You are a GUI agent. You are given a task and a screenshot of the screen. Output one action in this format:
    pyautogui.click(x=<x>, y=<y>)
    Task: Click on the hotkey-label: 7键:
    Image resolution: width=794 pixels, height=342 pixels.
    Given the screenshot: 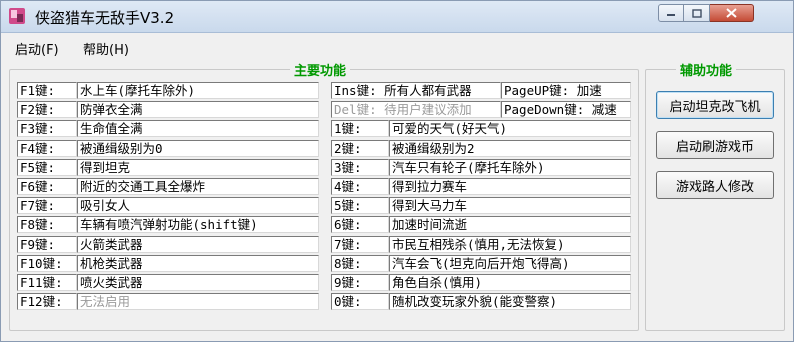 What is the action you would take?
    pyautogui.click(x=360, y=244)
    